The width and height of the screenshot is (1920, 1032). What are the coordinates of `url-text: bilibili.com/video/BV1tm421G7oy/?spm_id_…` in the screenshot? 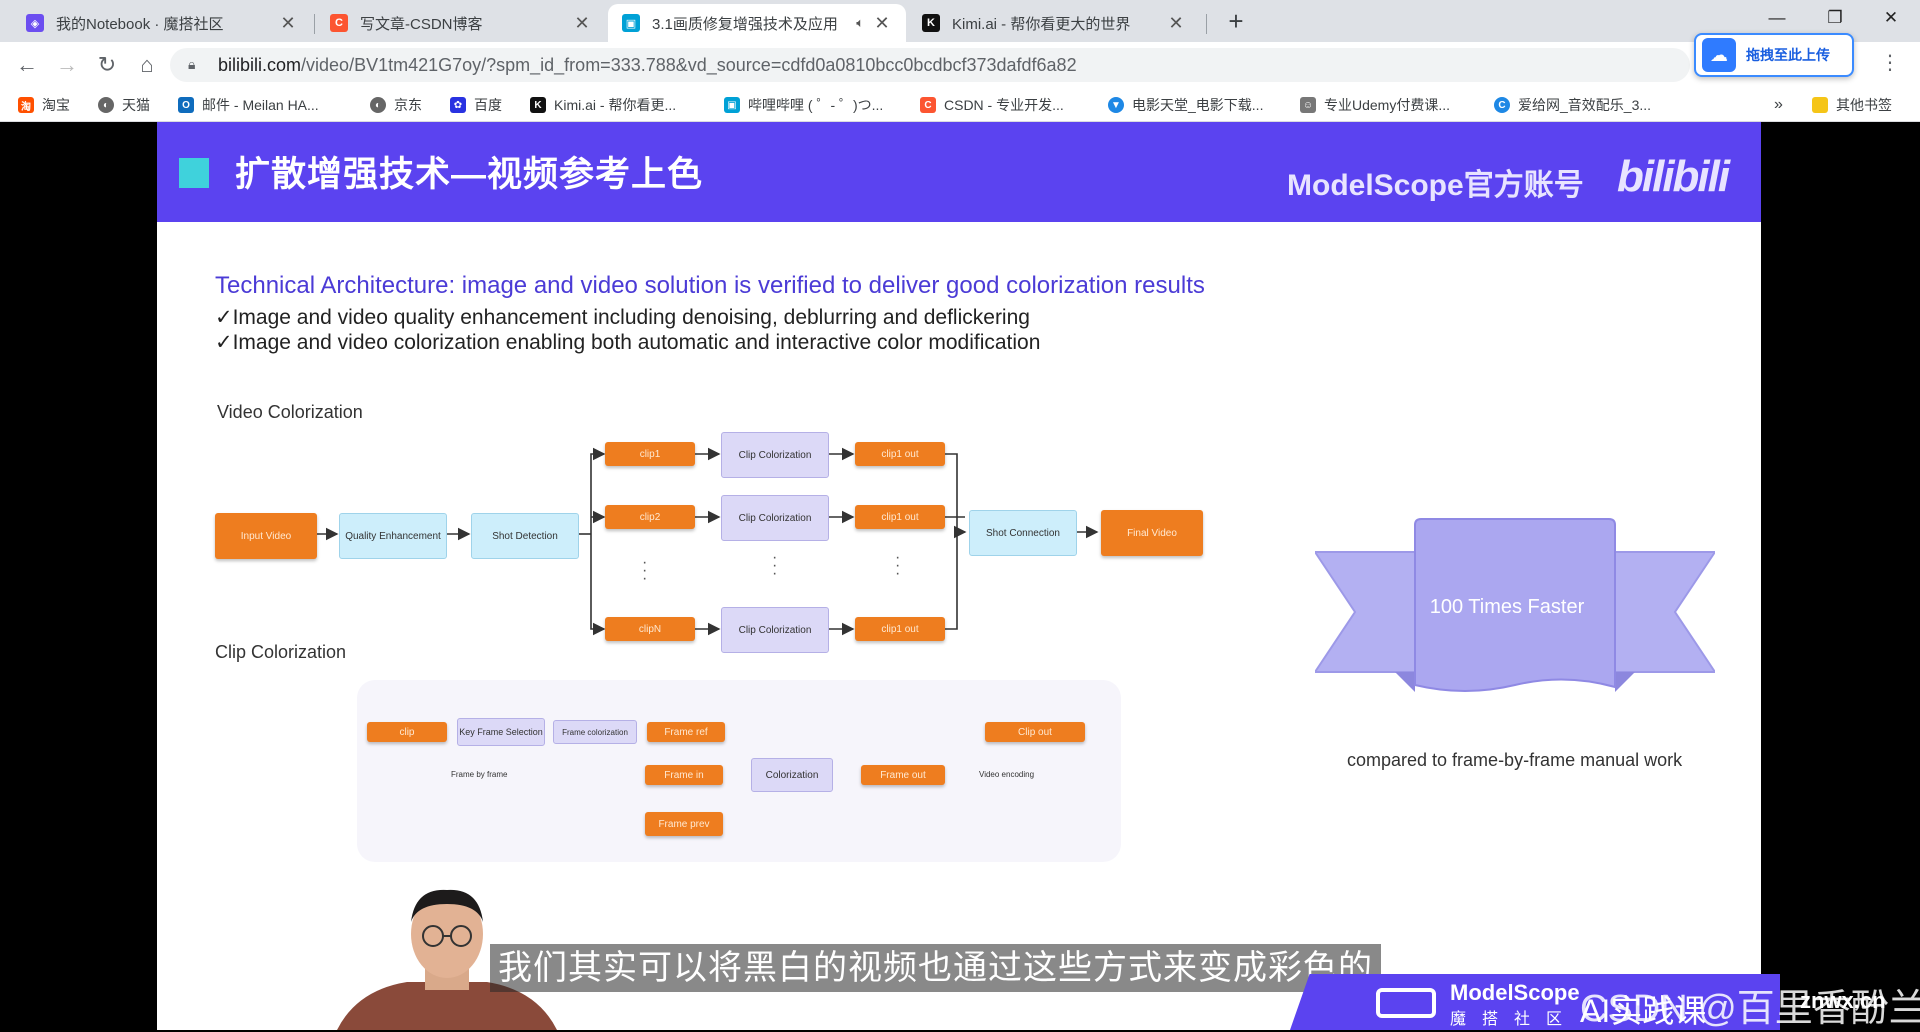 It's located at (647, 65).